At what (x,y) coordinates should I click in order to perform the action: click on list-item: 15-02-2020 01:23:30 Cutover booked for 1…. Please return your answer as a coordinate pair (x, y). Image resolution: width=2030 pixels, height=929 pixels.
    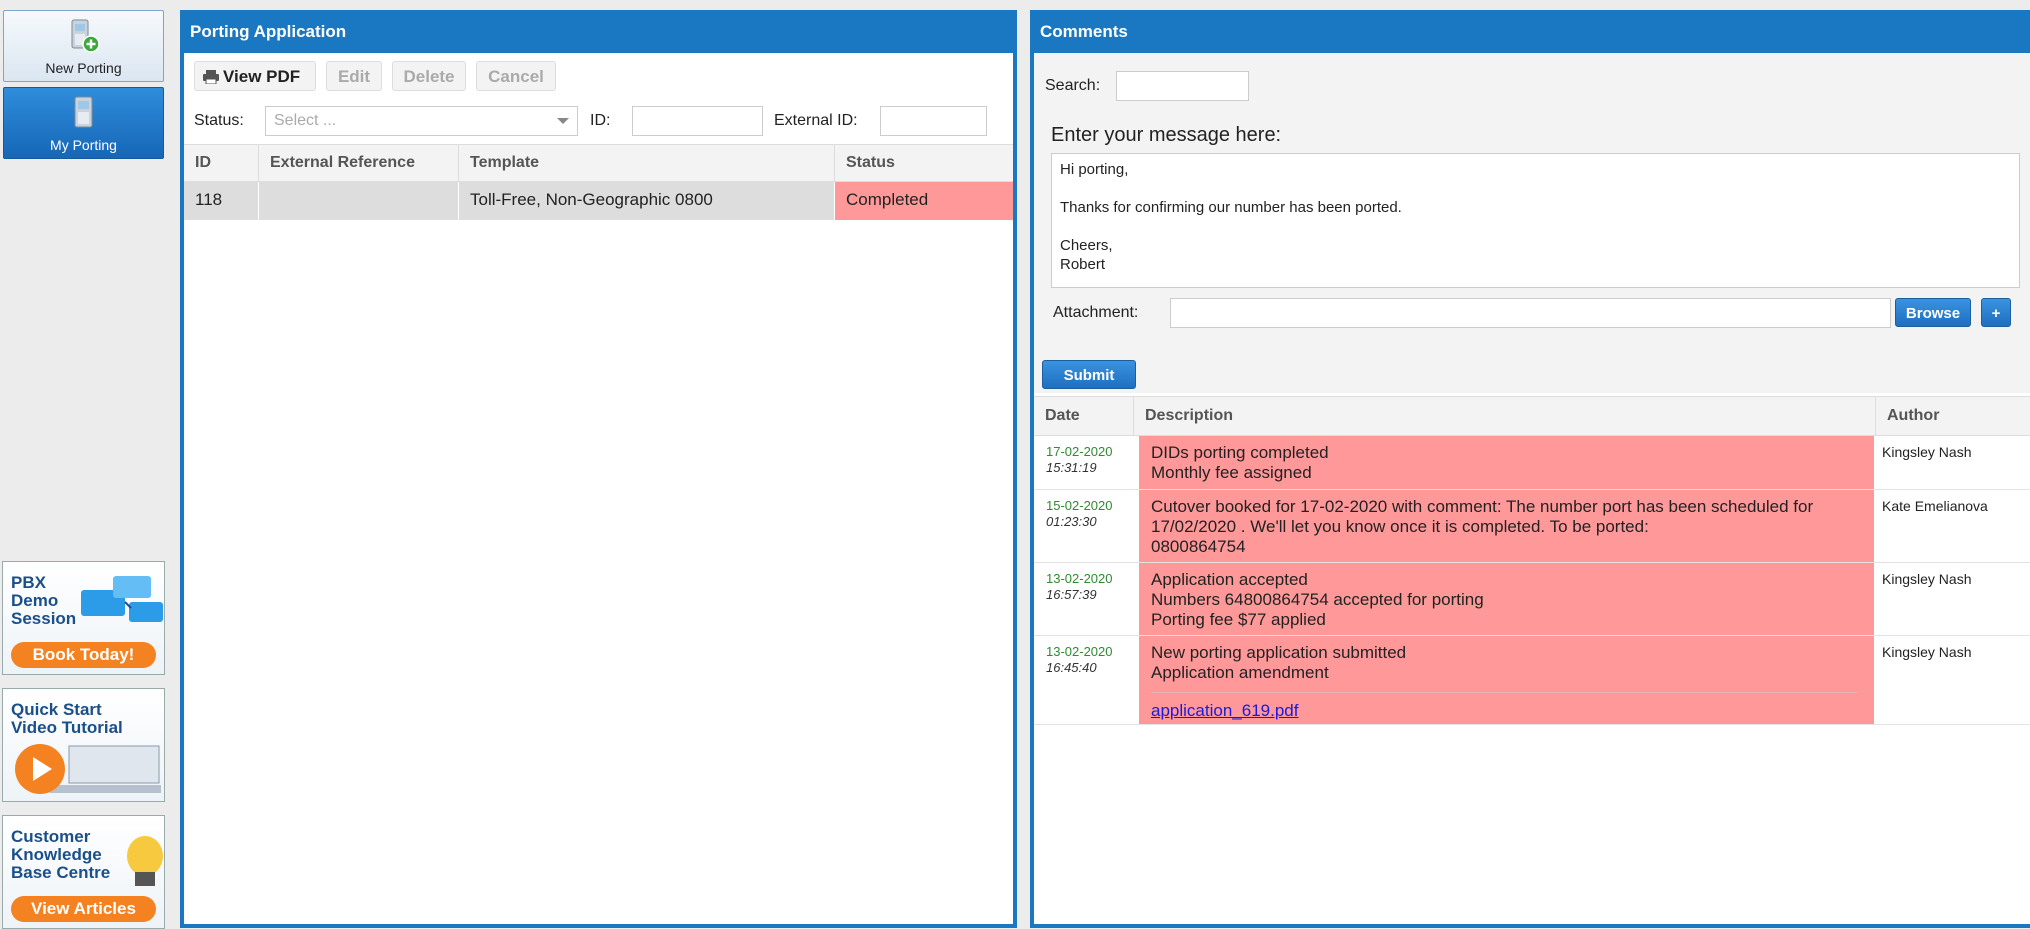
    Looking at the image, I should click on (1532, 526).